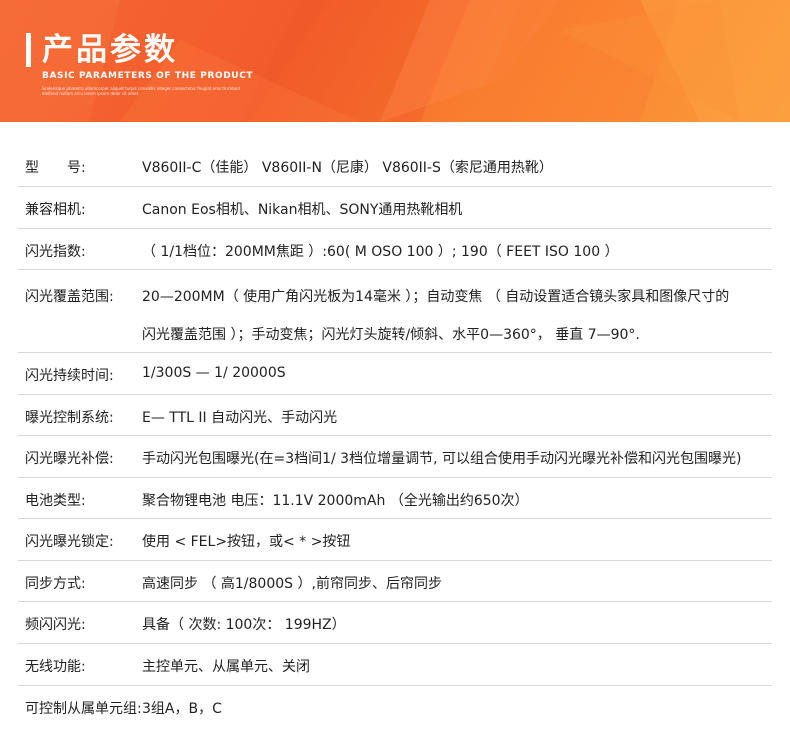  Describe the element at coordinates (55, 168) in the screenshot. I see `param-label: 型 号:` at that location.